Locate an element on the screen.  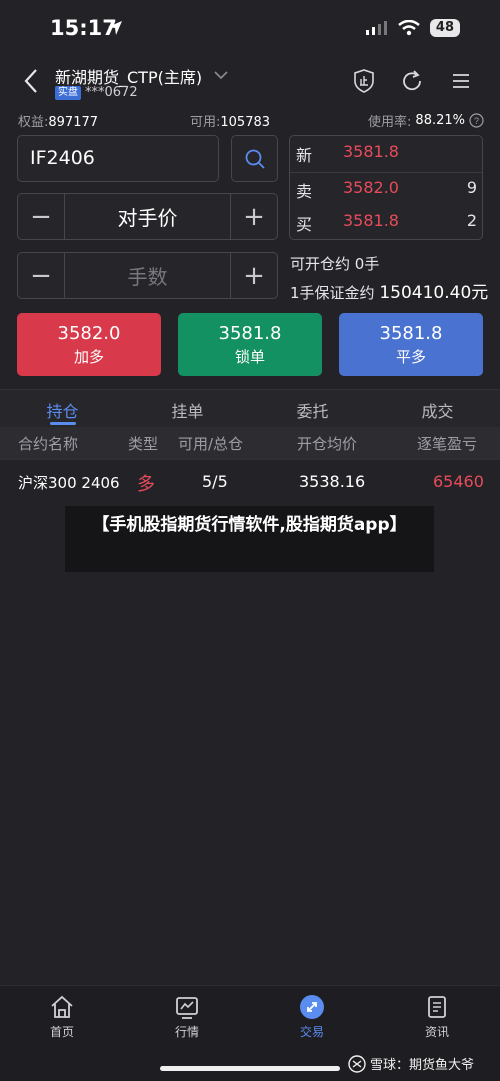
contract-input: IF2406 is located at coordinates (118, 158).